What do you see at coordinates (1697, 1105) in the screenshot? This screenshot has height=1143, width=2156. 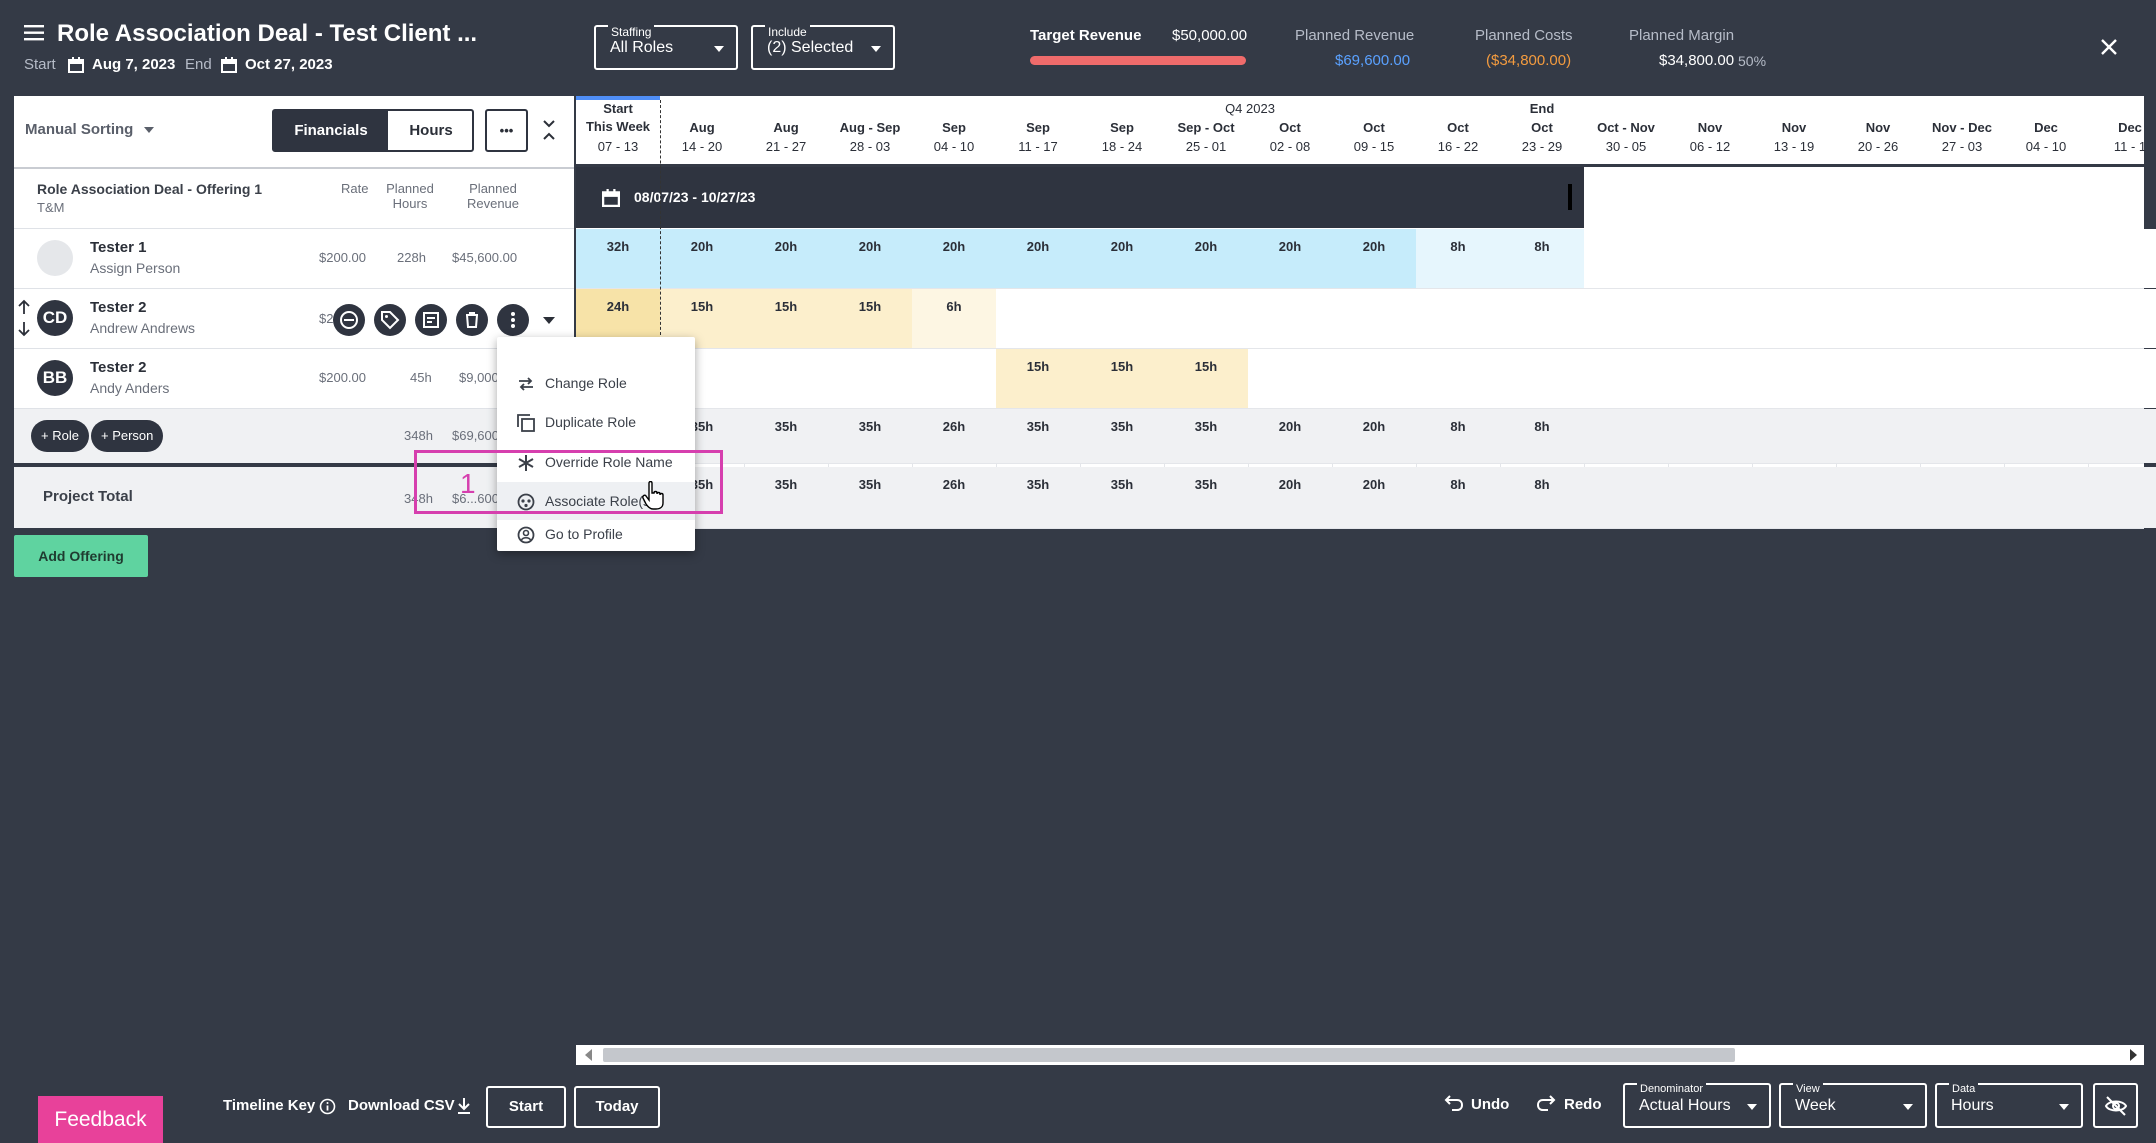 I see `denominator-select: Denominator Actual Hours` at bounding box center [1697, 1105].